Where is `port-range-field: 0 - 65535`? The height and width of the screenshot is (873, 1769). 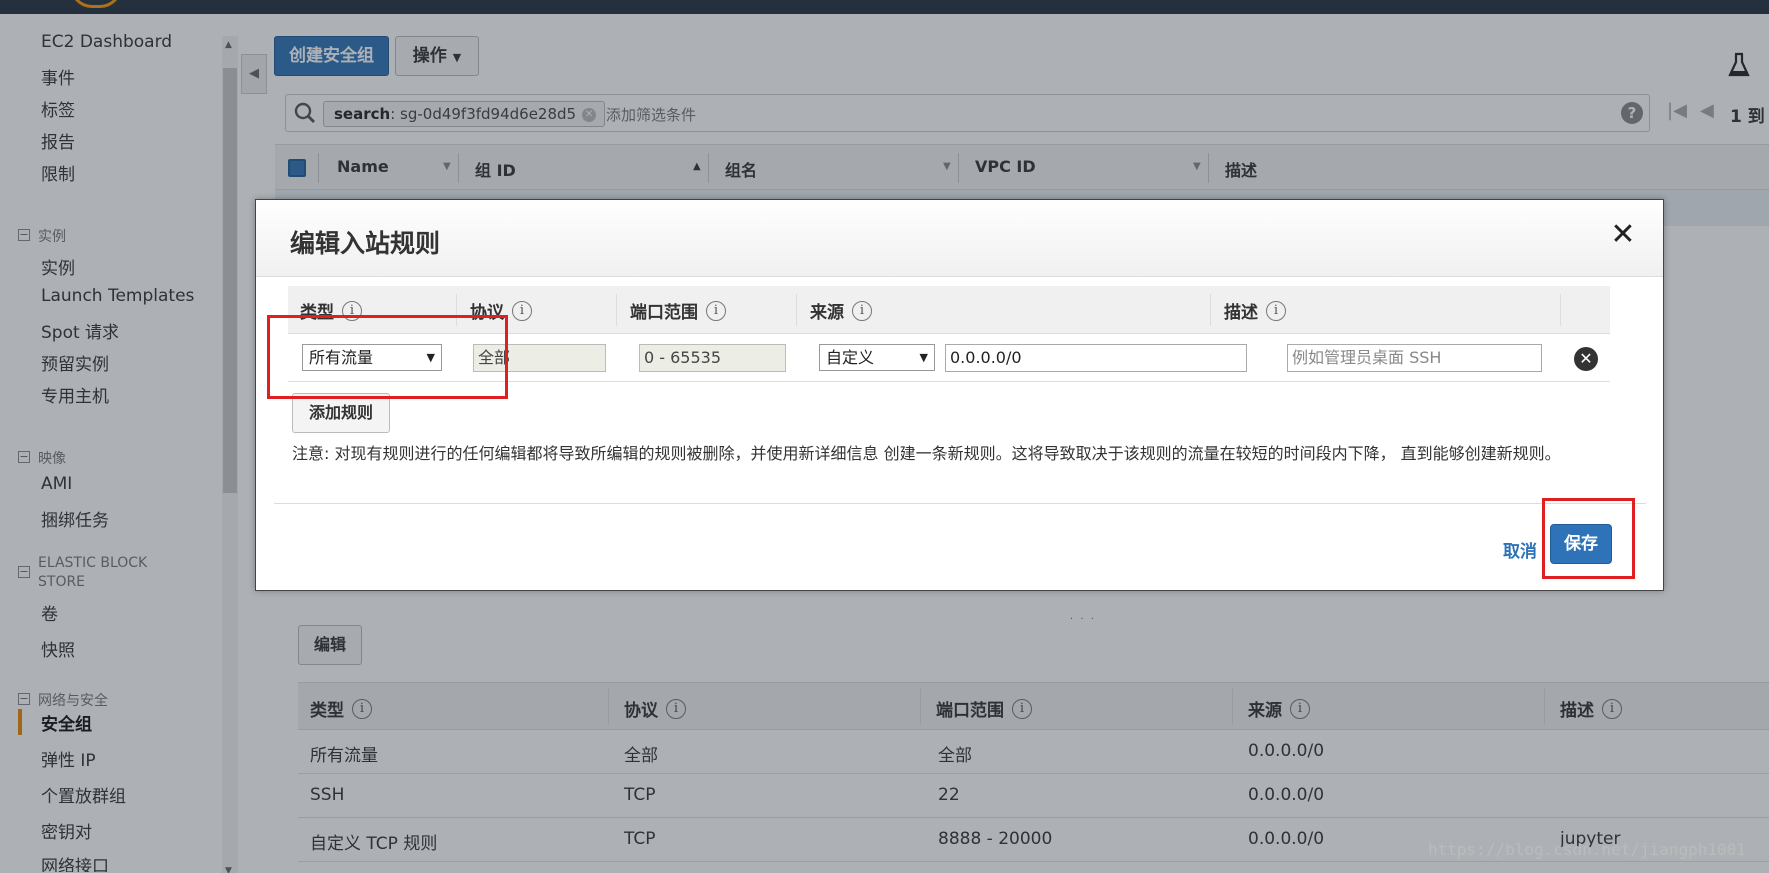 port-range-field: 0 - 65535 is located at coordinates (712, 358).